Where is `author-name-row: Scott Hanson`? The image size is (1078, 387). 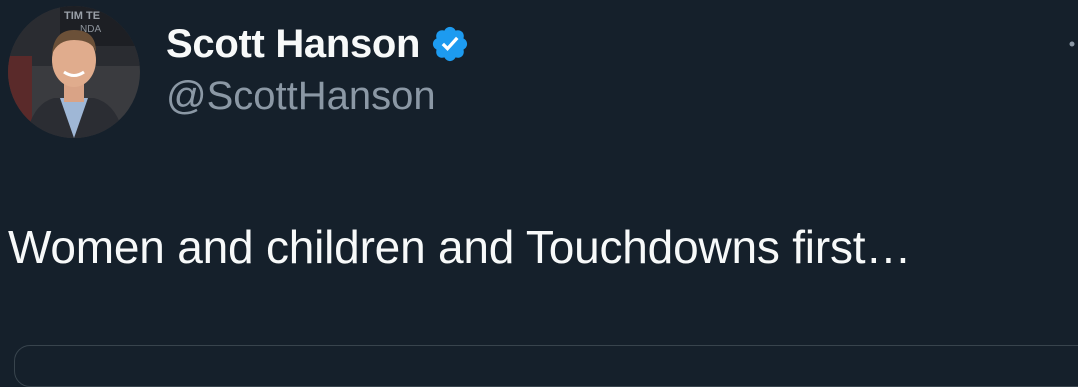 author-name-row: Scott Hanson is located at coordinates (318, 44).